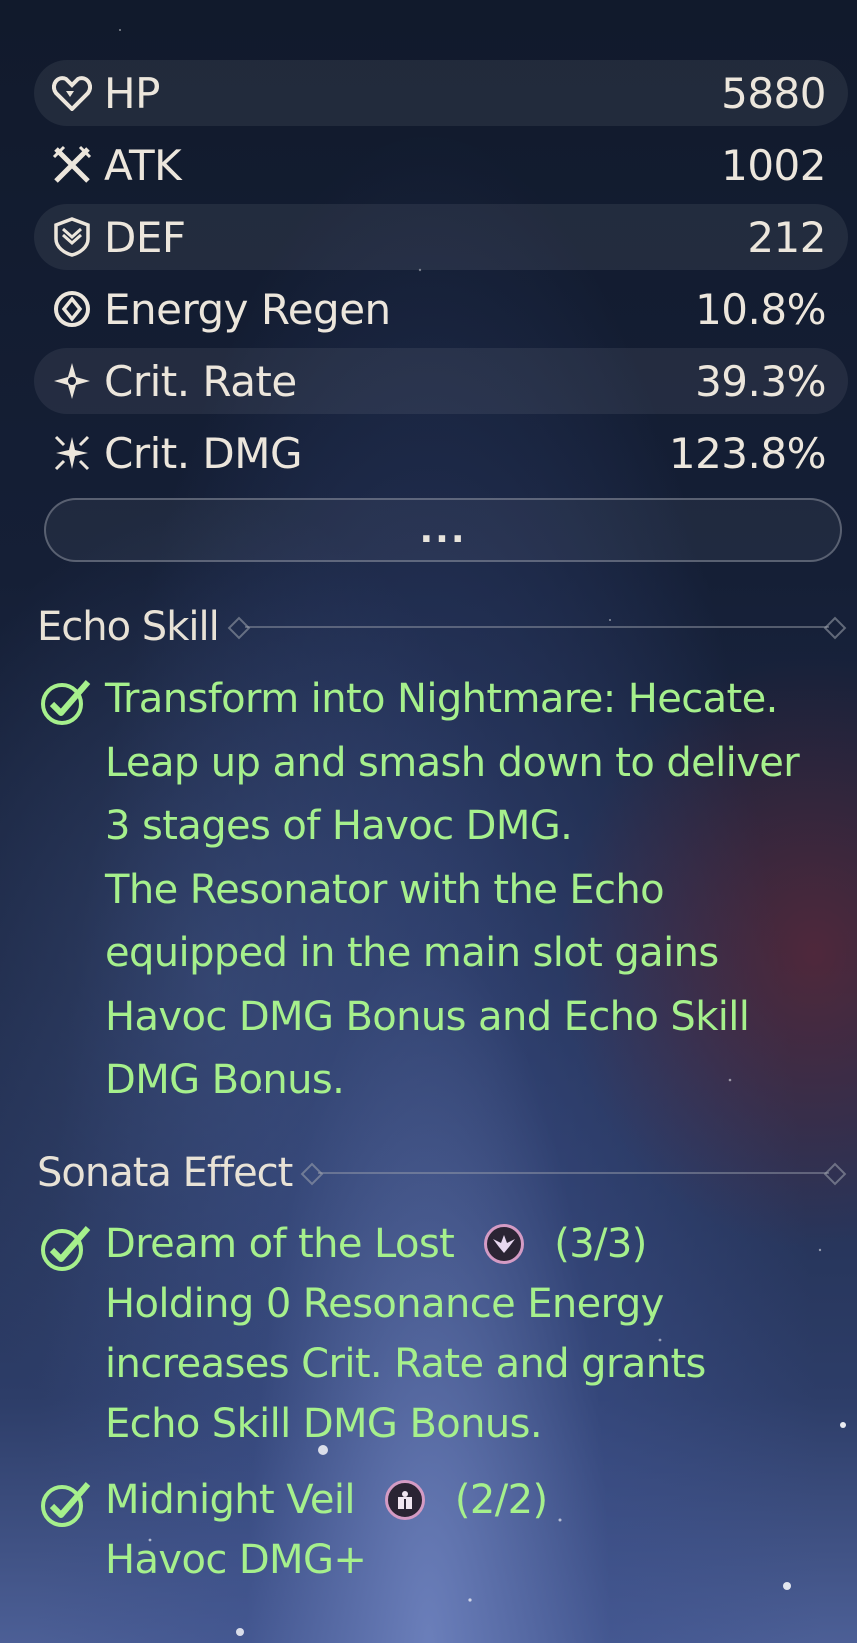  Describe the element at coordinates (600, 1244) in the screenshot. I see `sonata-count: (3/3)` at that location.